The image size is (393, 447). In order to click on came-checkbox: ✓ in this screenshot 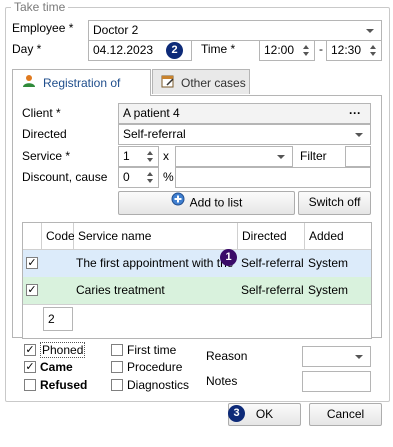, I will do `click(30, 367)`.